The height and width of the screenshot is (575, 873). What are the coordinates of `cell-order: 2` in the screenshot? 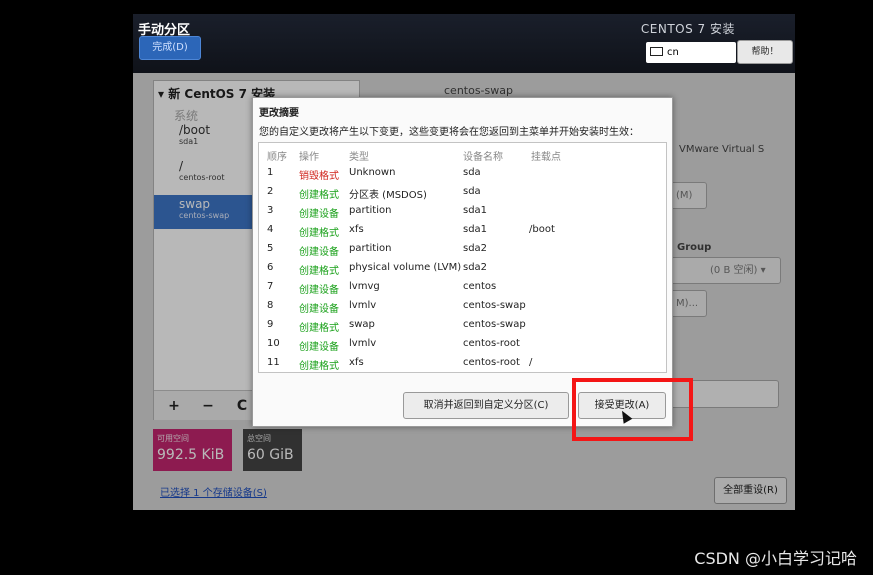 It's located at (270, 191).